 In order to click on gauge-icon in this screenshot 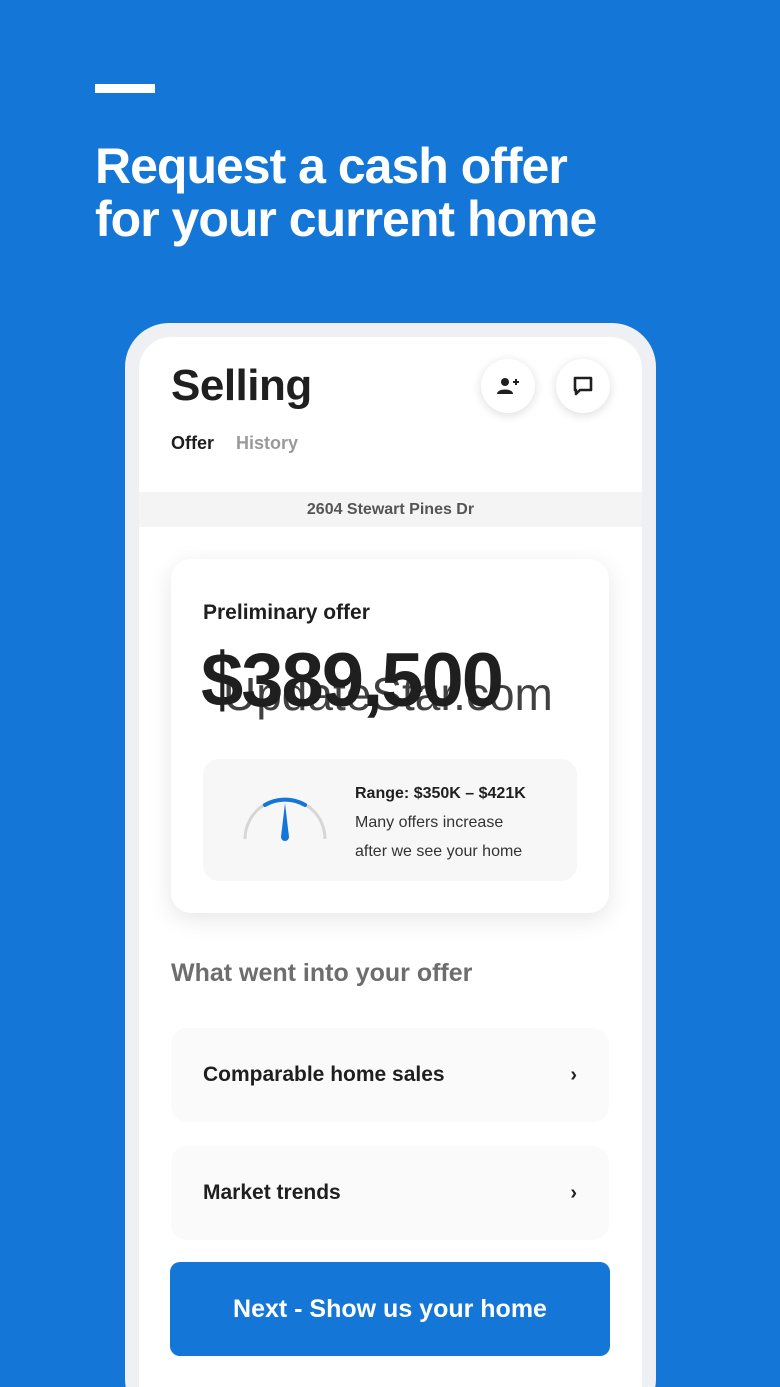, I will do `click(285, 819)`.